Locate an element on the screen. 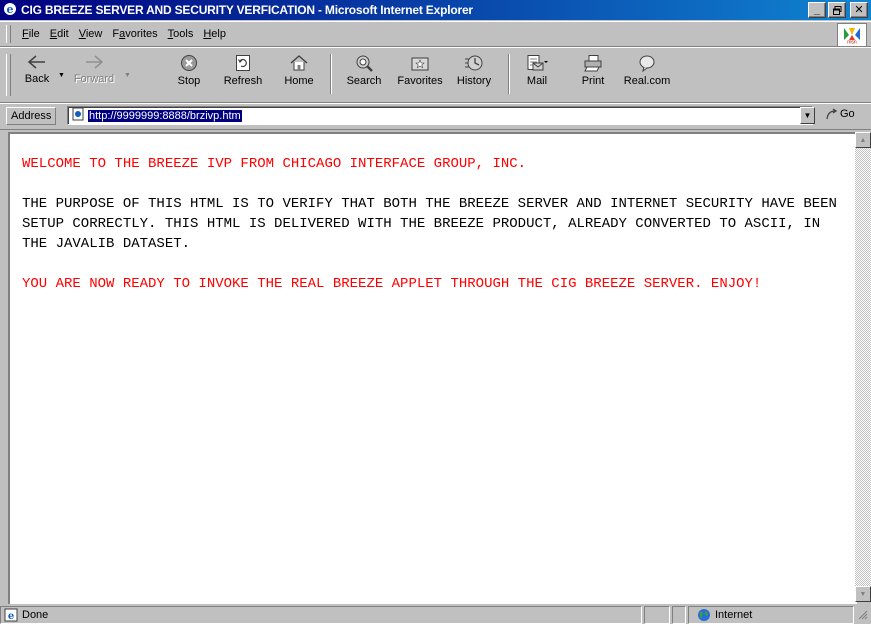 This screenshot has width=871, height=624. menu-favorites: Favorites is located at coordinates (134, 34).